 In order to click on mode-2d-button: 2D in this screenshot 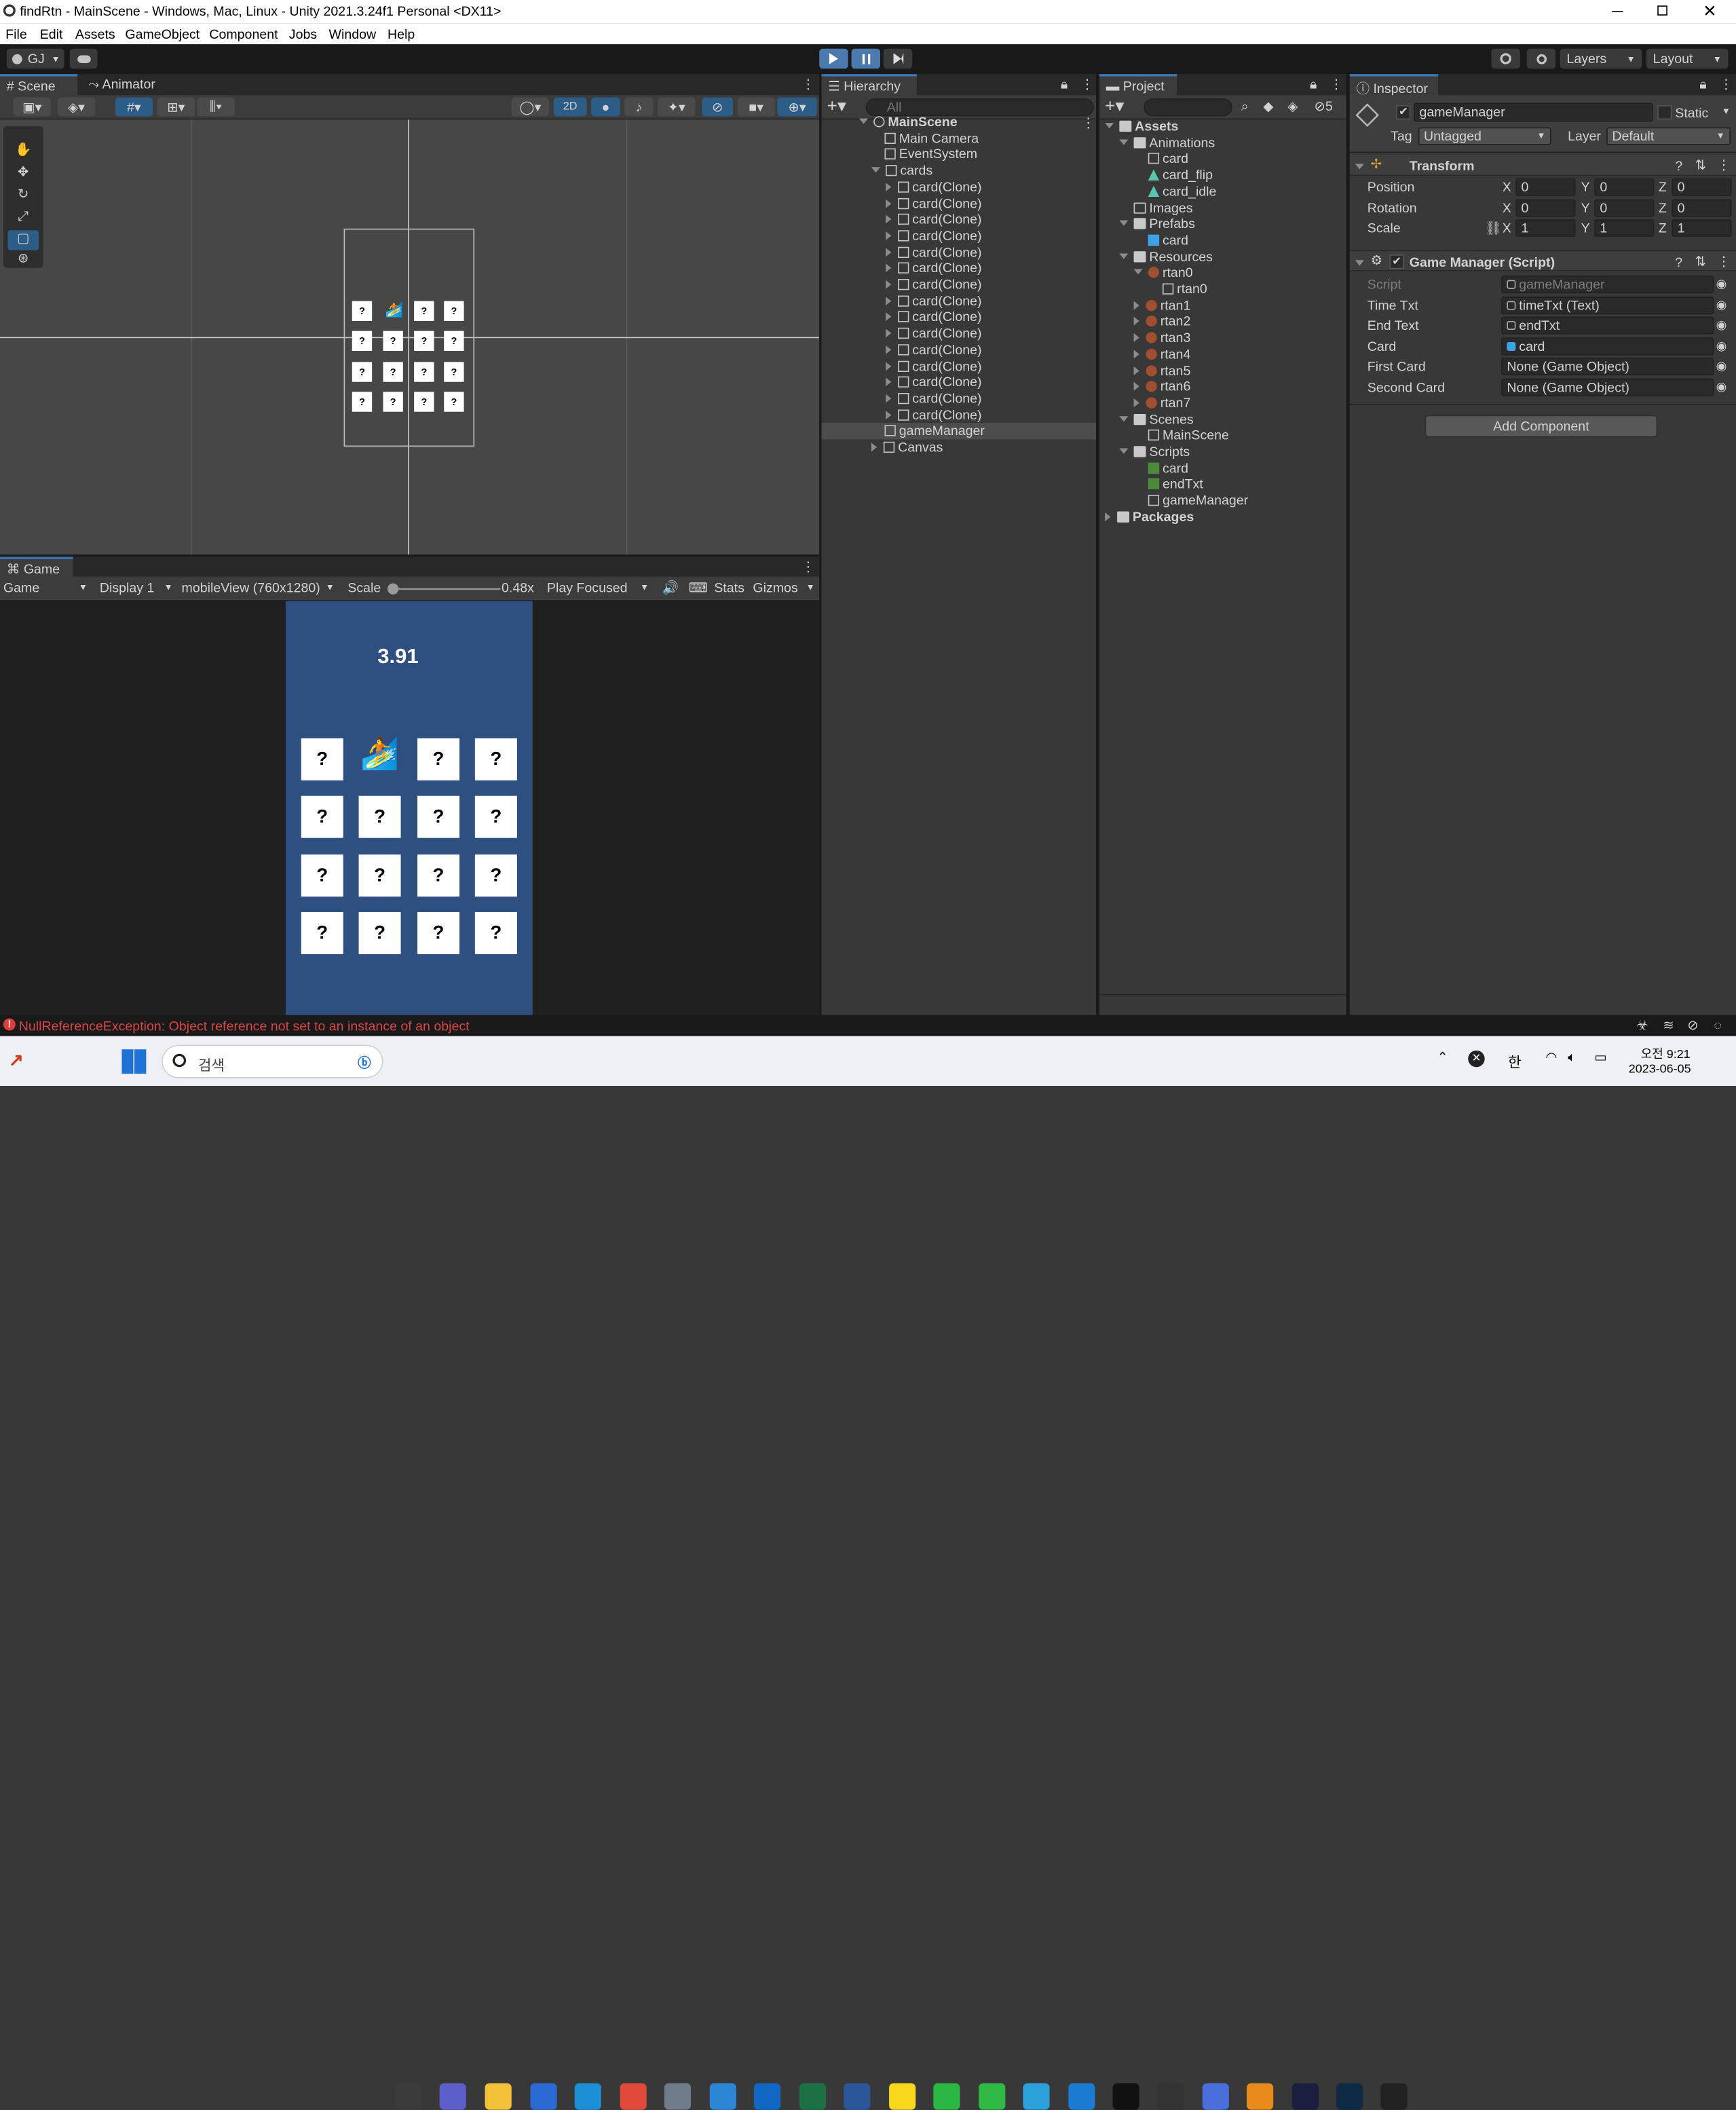, I will do `click(570, 107)`.